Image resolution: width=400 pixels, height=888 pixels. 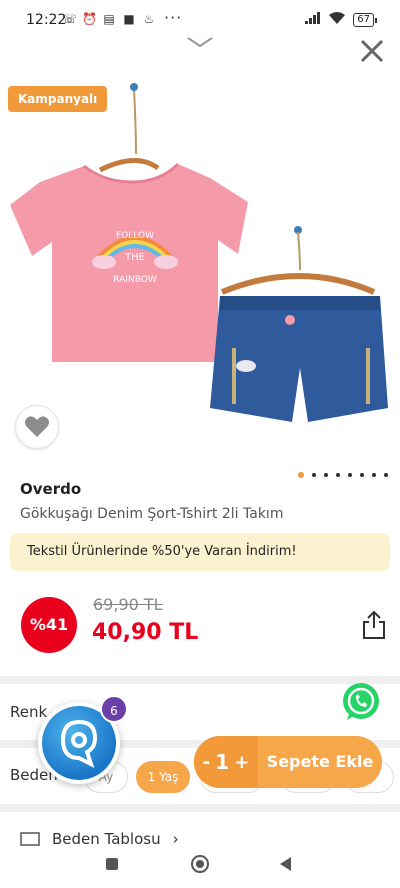 What do you see at coordinates (299, 359) in the screenshot?
I see `denim-shorts-illustration` at bounding box center [299, 359].